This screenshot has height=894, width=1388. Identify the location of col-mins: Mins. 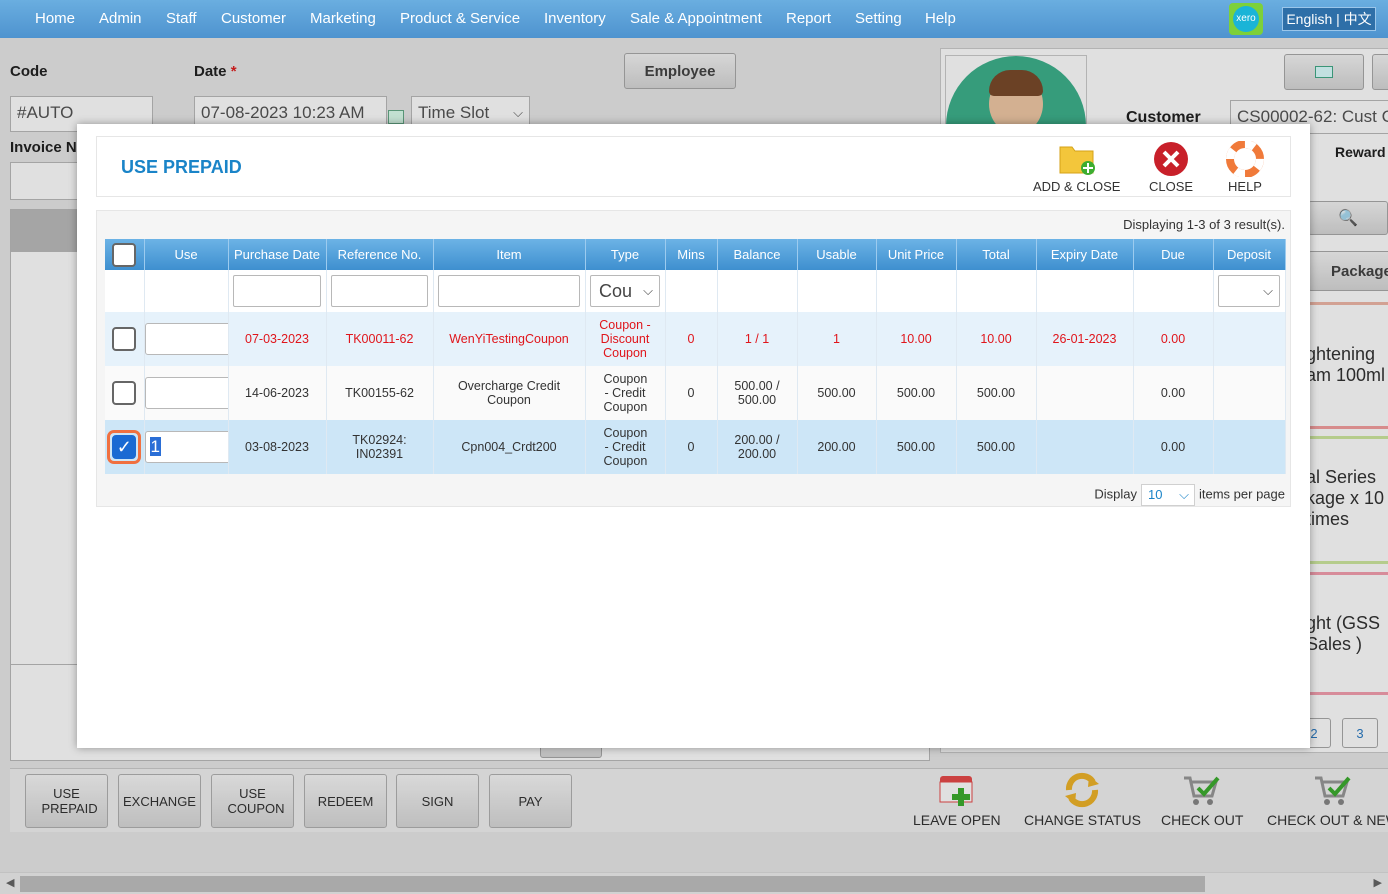
(691, 254).